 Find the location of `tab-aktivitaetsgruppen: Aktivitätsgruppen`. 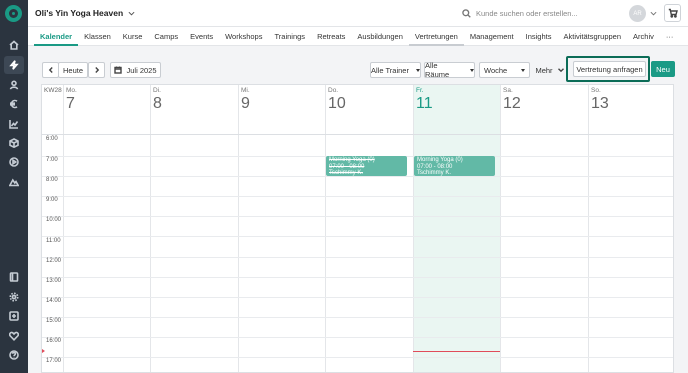

tab-aktivitaetsgruppen: Aktivitätsgruppen is located at coordinates (592, 36).